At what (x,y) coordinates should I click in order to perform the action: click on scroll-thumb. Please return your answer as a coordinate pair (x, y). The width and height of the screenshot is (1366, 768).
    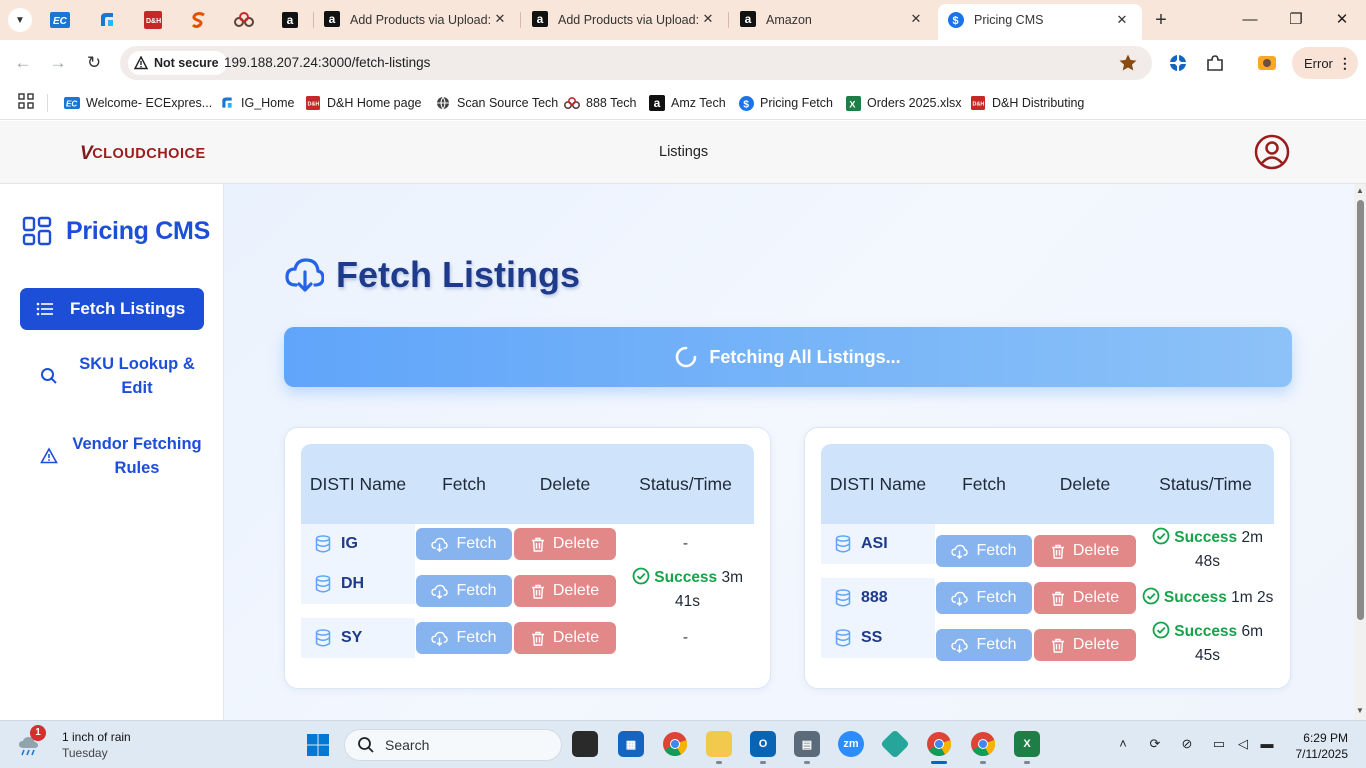
    Looking at the image, I should click on (1360, 410).